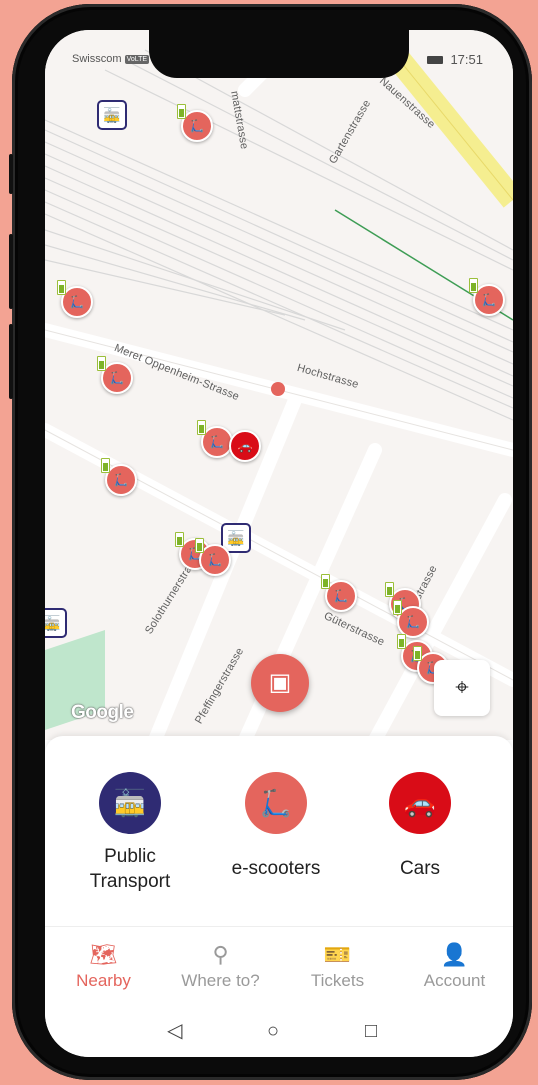 Image resolution: width=538 pixels, height=1085 pixels. I want to click on back-icon: ◁, so click(174, 1031).